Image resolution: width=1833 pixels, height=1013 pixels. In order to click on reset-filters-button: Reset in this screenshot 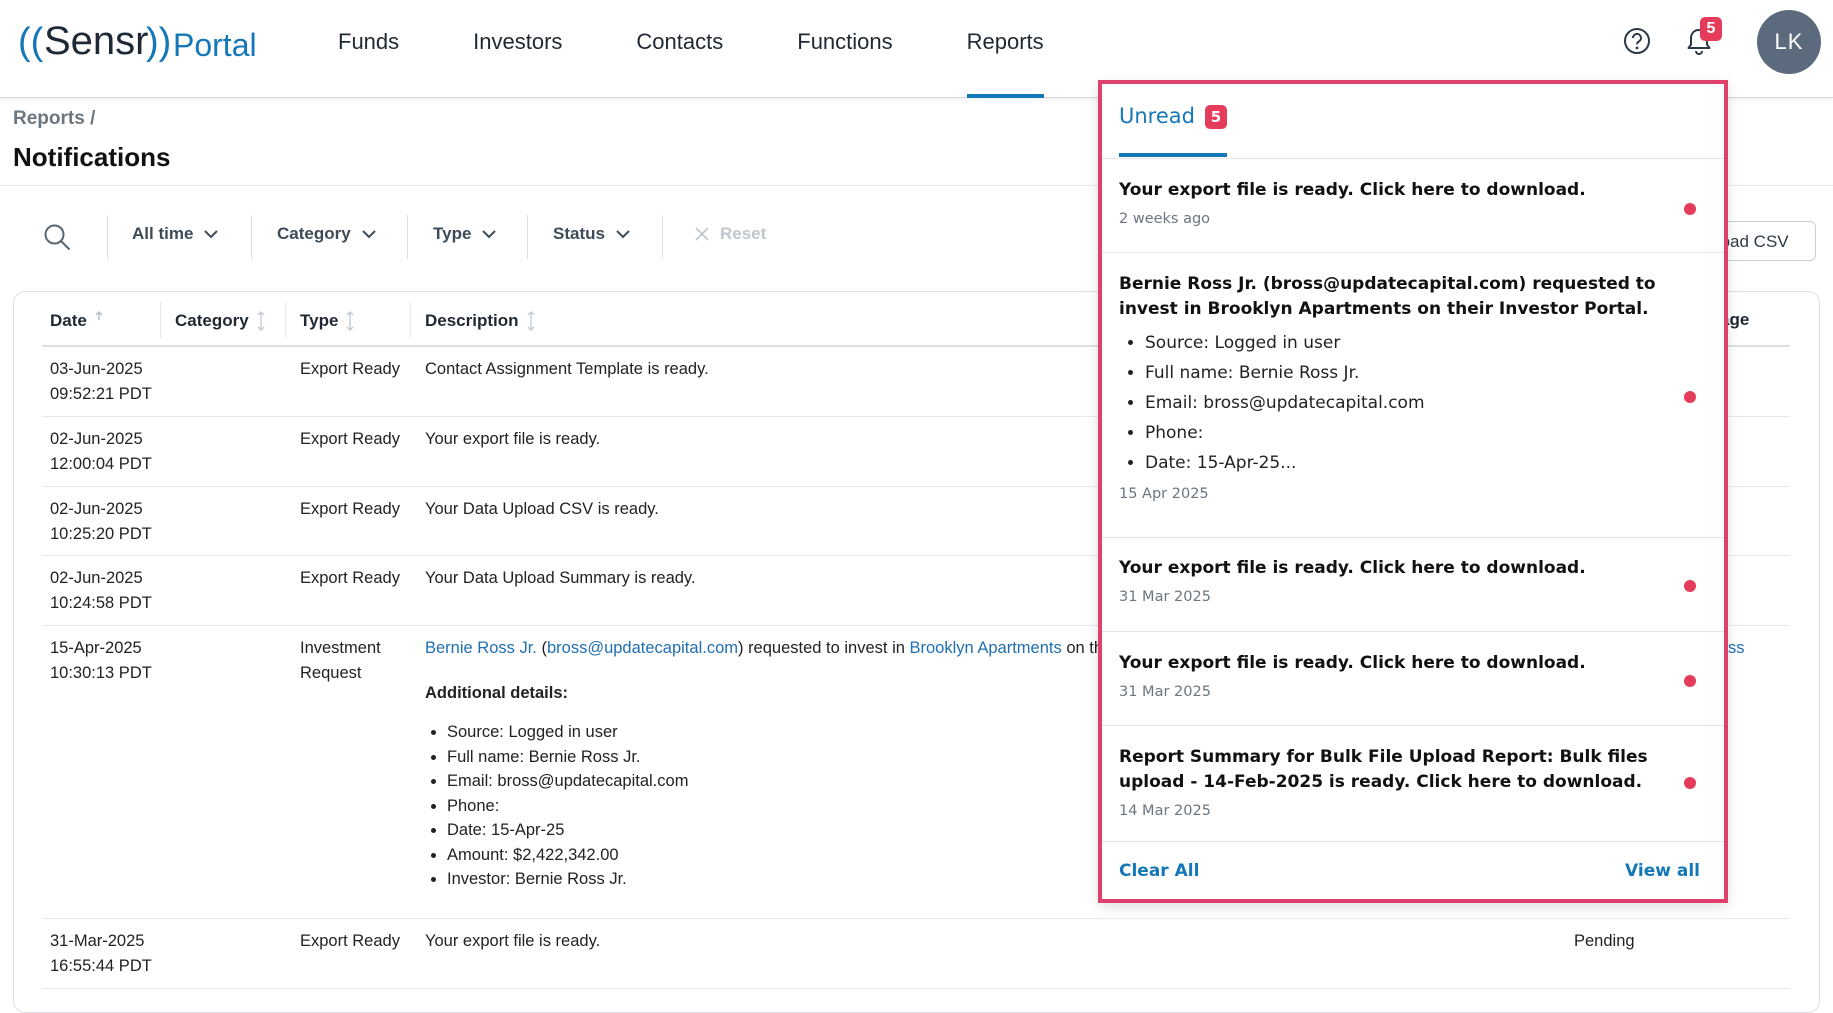, I will do `click(730, 234)`.